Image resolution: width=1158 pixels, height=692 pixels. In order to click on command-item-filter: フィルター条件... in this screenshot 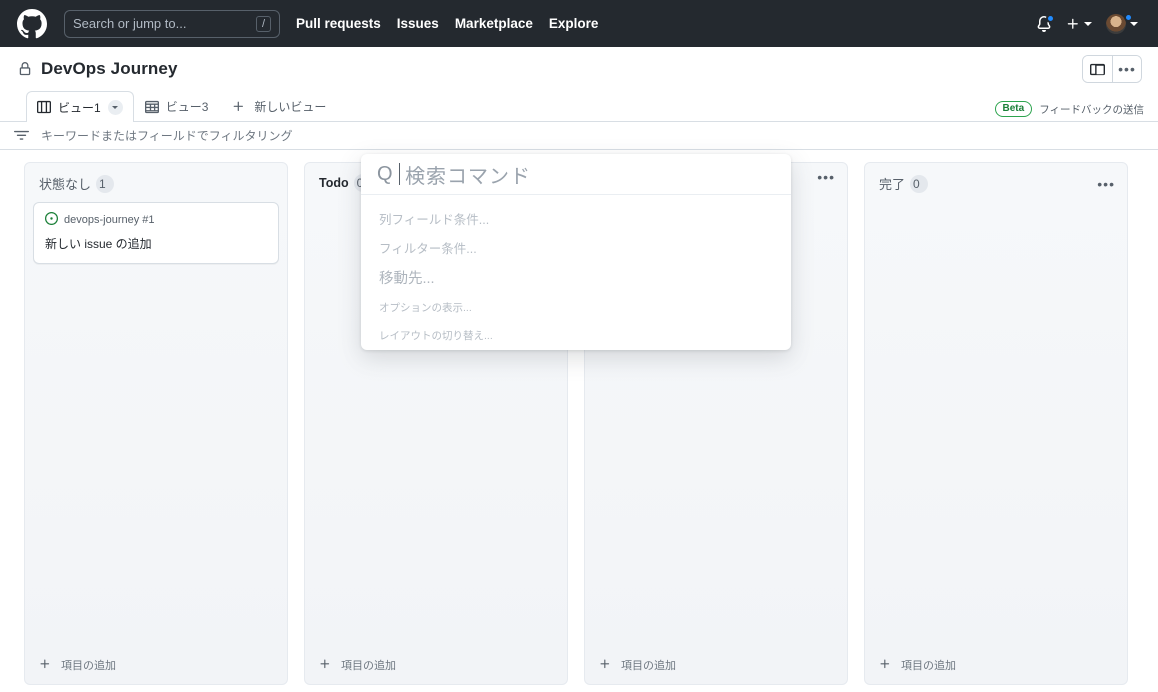, I will do `click(576, 247)`.